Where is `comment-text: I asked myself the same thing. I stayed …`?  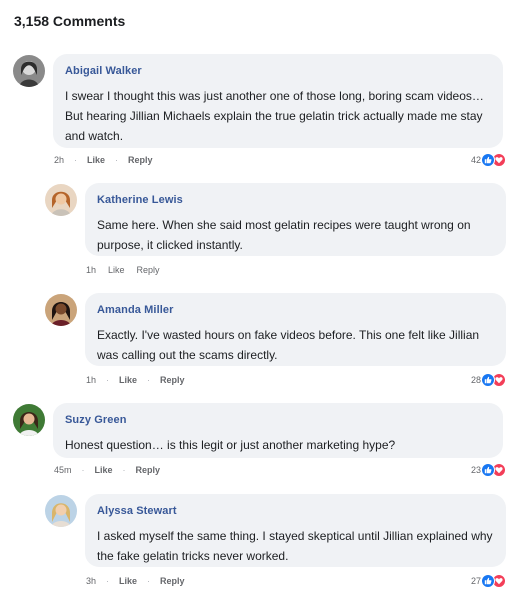
comment-text: I asked myself the same thing. I stayed … is located at coordinates (295, 546).